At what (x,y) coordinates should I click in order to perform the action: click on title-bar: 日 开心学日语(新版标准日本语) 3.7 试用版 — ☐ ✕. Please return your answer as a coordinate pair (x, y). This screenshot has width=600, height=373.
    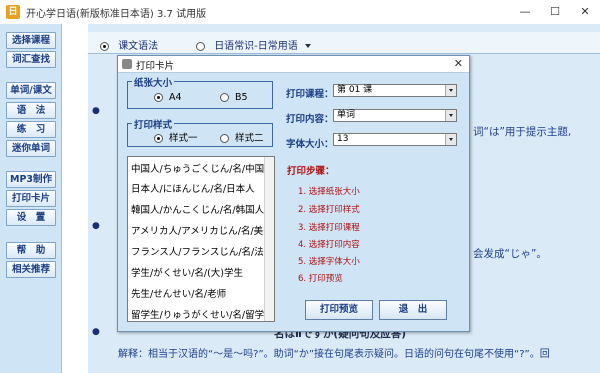
    Looking at the image, I should click on (300, 12).